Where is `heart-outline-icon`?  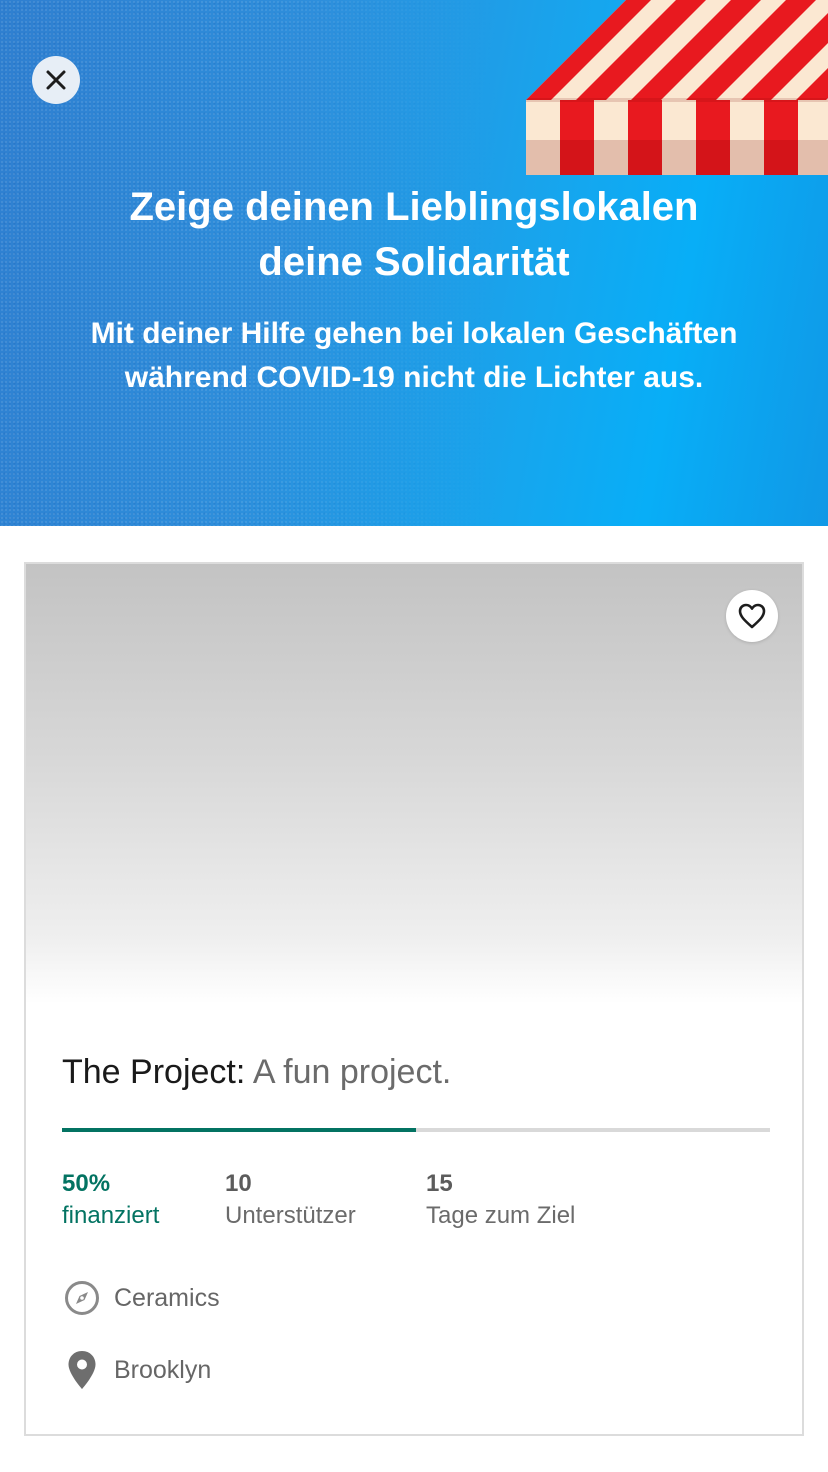
heart-outline-icon is located at coordinates (752, 616).